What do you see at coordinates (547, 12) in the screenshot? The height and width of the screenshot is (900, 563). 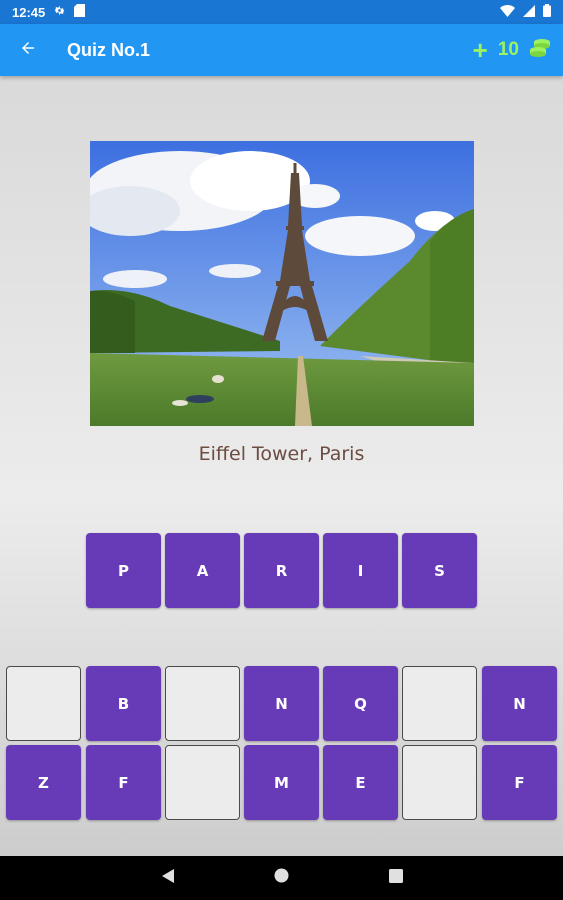 I see `battery-icon` at bounding box center [547, 12].